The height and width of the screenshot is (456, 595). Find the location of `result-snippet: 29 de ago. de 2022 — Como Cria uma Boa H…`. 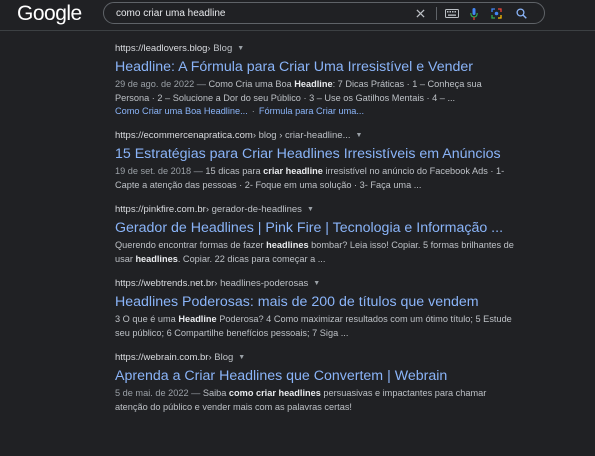

result-snippet: 29 de ago. de 2022 — Como Cria uma Boa H… is located at coordinates (315, 91).